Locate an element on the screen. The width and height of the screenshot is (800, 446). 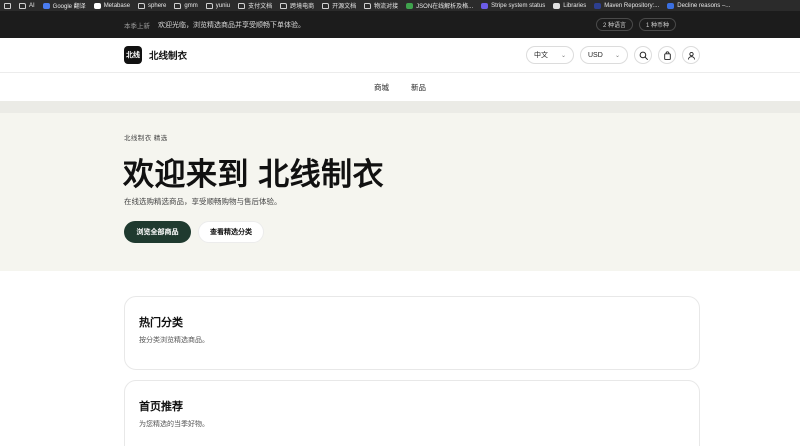
bookmark-metabase: Metabase is located at coordinates (112, 5).